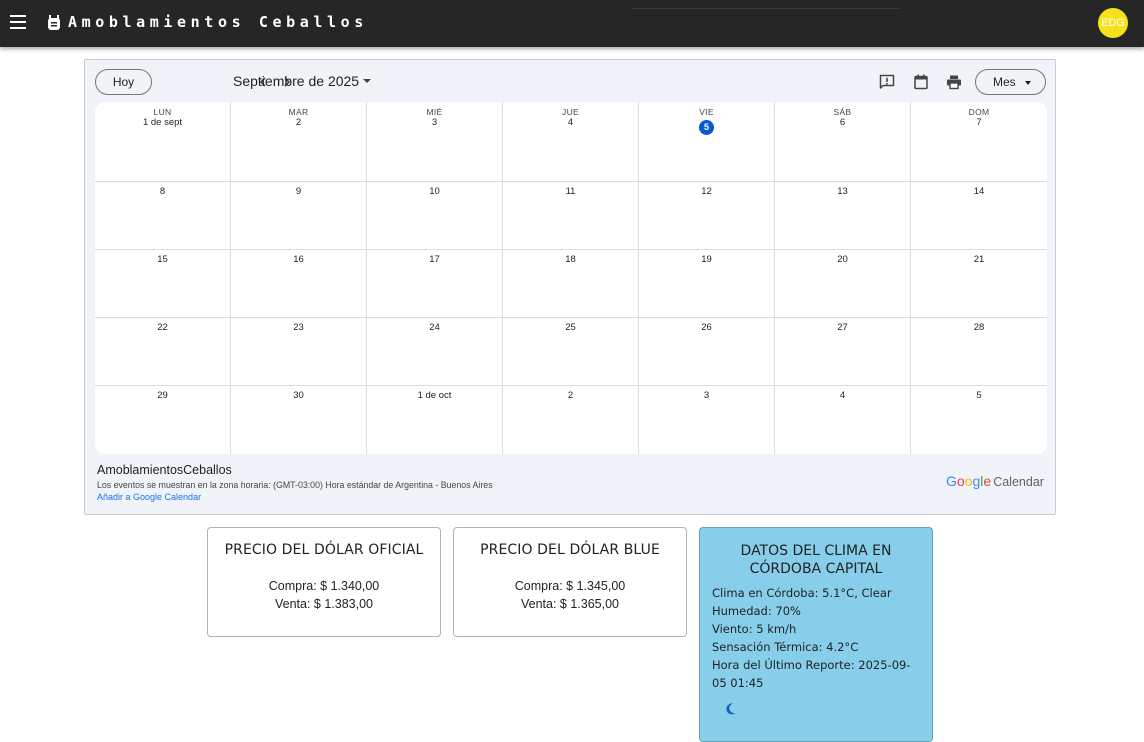  Describe the element at coordinates (162, 260) in the screenshot. I see `day-number: 15` at that location.